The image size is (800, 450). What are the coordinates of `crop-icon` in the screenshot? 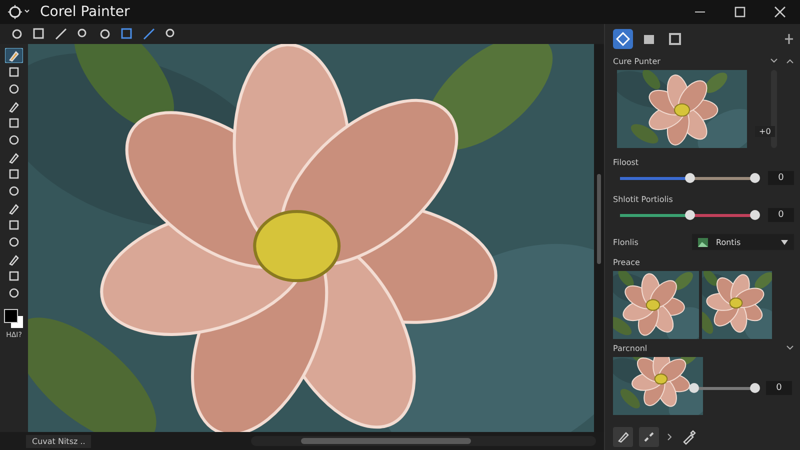 It's located at (39, 34).